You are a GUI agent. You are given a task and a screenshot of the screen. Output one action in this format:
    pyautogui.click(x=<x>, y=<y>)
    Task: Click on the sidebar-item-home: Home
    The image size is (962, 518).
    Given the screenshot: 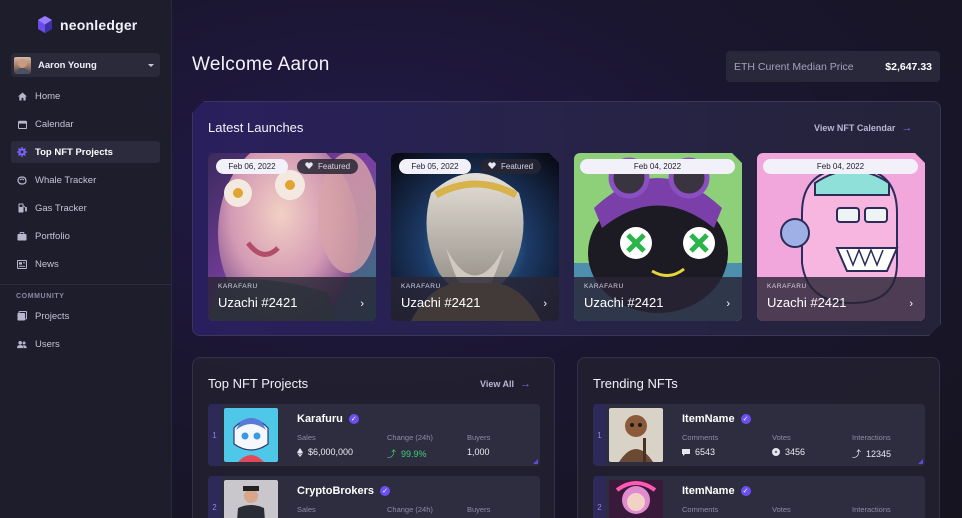 What is the action you would take?
    pyautogui.click(x=85, y=96)
    